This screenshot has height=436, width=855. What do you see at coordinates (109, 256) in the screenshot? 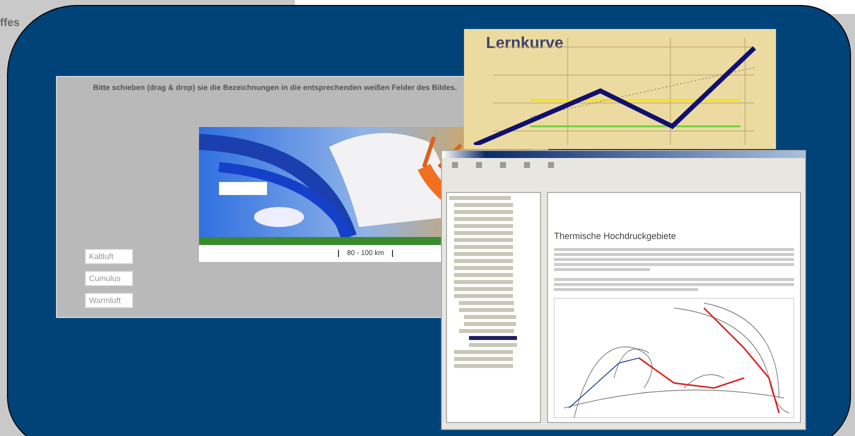
I see `drag-label: Kaltluft` at bounding box center [109, 256].